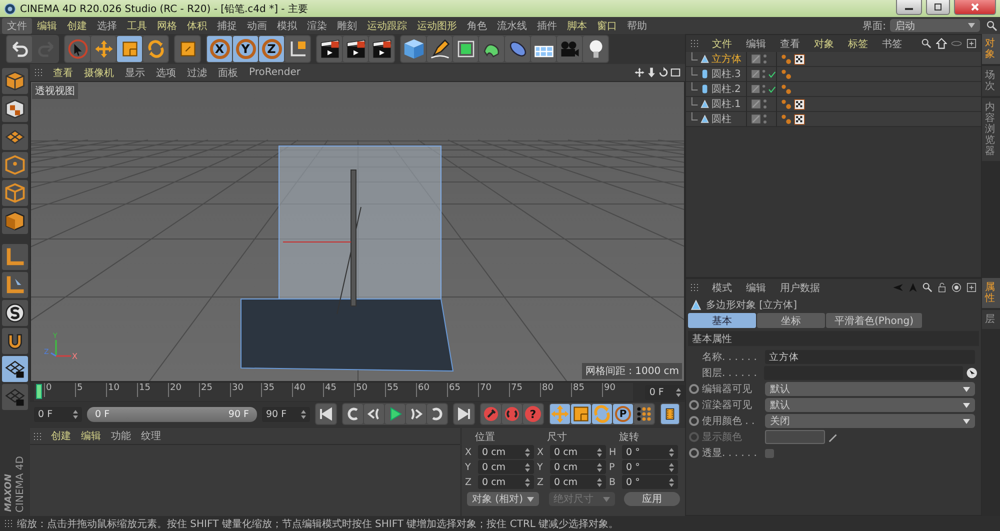 Image resolution: width=1000 pixels, height=531 pixels. I want to click on menu-item: 标签, so click(858, 44).